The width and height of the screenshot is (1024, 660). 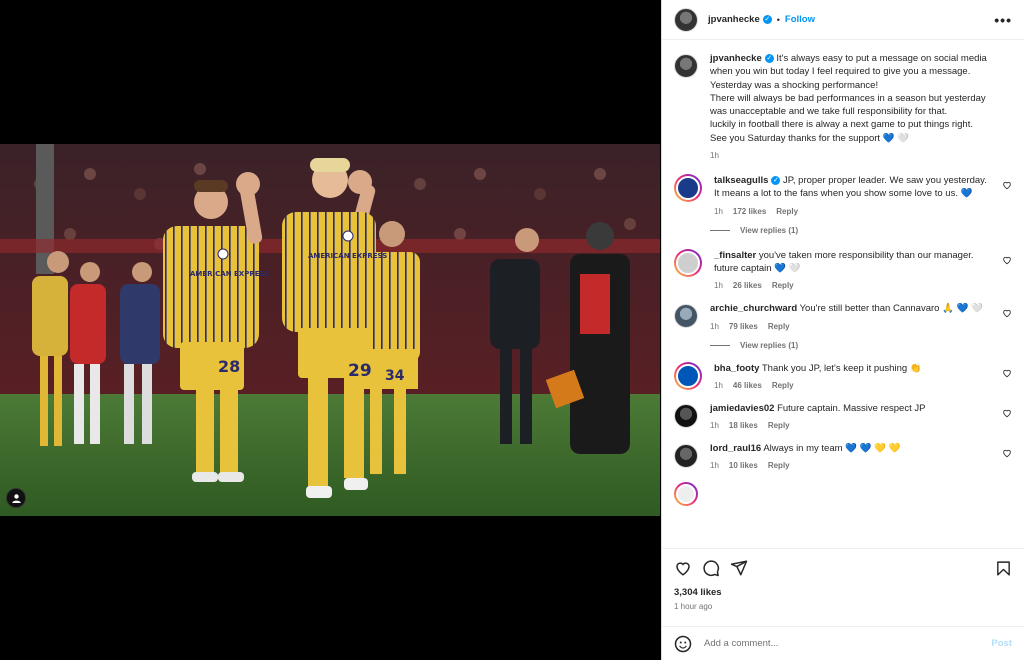 I want to click on sponsor-29: AMERICAN EXPRESS, so click(x=347, y=256).